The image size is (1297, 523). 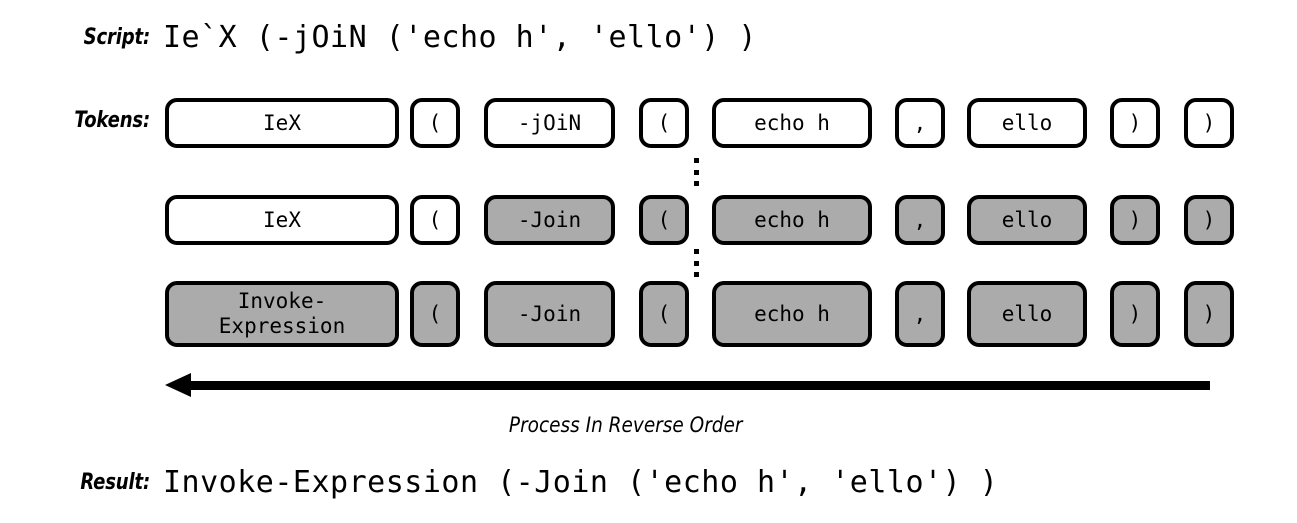 What do you see at coordinates (460, 37) in the screenshot?
I see `script-code-line: Ie`X (-jOiN ('echo h', 'ello') )` at bounding box center [460, 37].